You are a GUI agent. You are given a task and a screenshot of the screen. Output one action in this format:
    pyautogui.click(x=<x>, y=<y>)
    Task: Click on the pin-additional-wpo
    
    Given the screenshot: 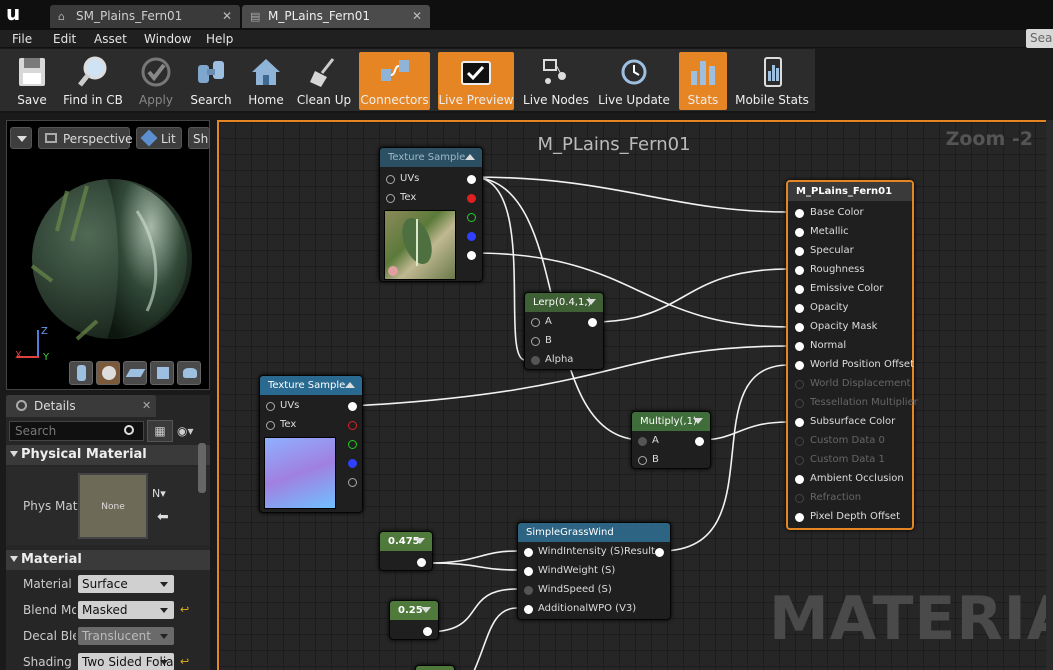 What is the action you would take?
    pyautogui.click(x=528, y=609)
    